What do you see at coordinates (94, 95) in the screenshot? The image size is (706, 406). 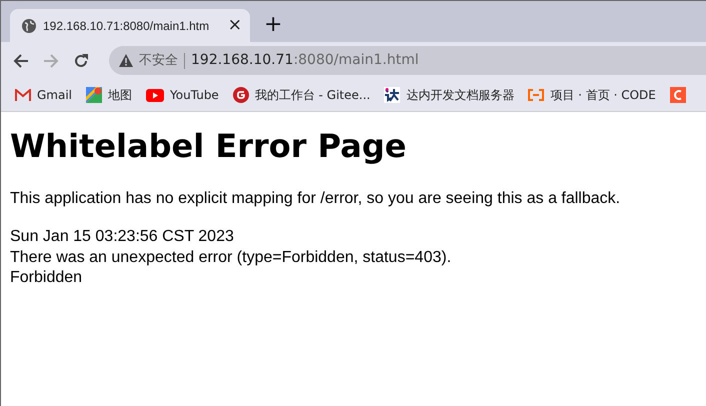 I see `map-pin-icon` at bounding box center [94, 95].